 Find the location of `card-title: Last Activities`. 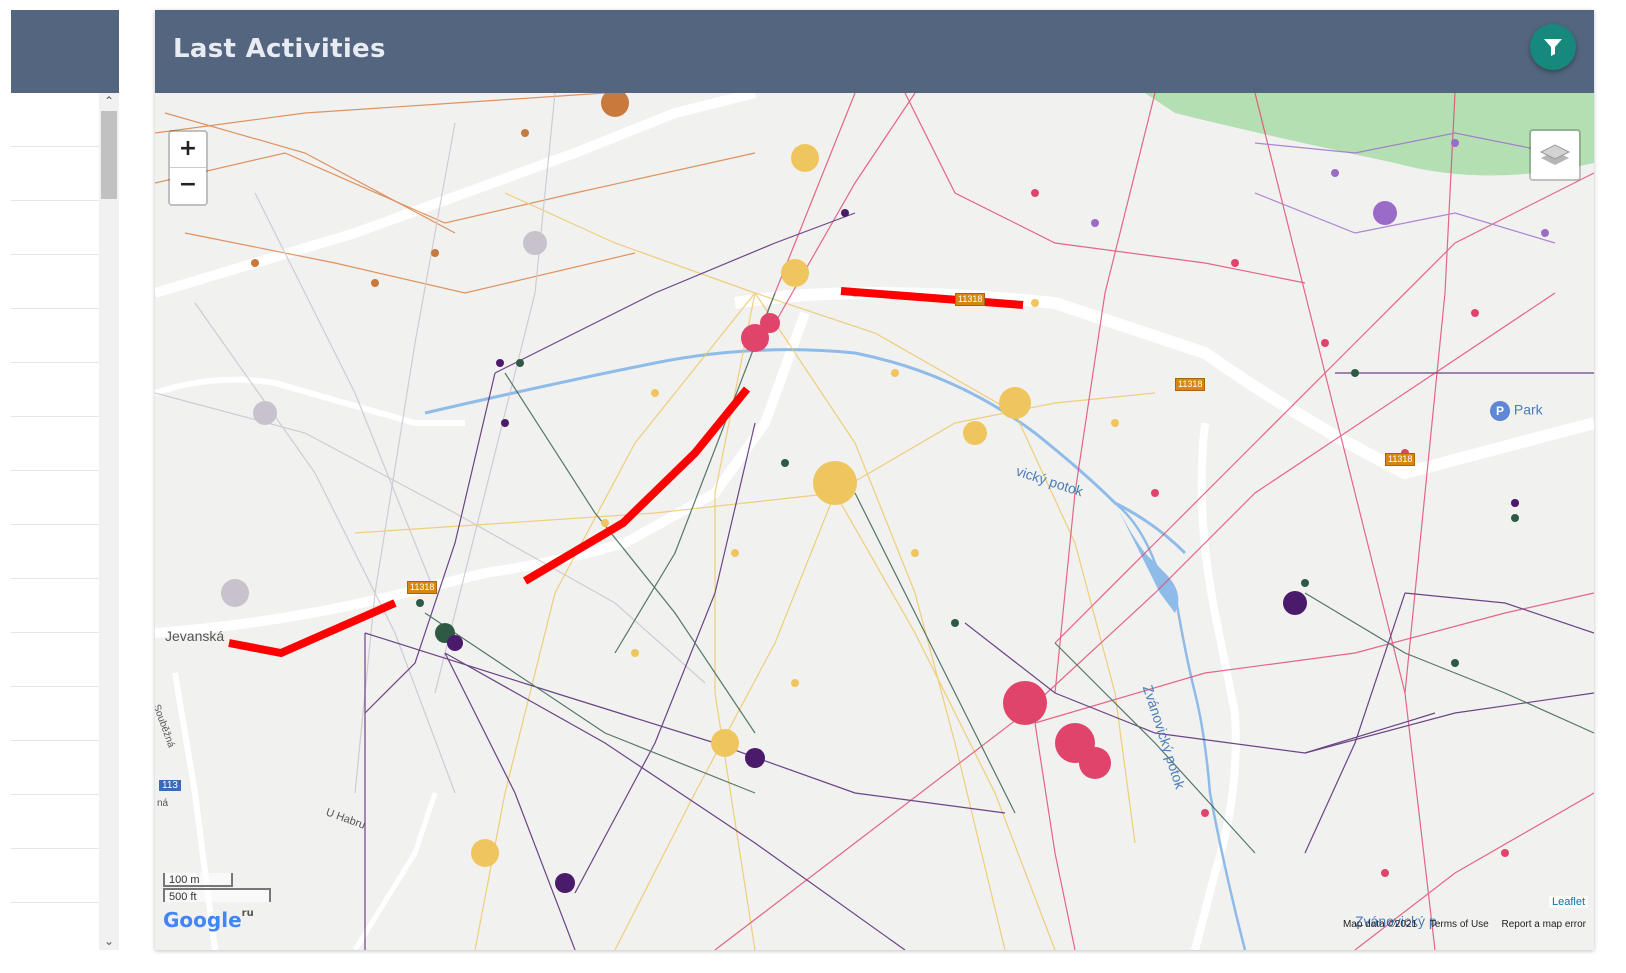

card-title: Last Activities is located at coordinates (279, 49).